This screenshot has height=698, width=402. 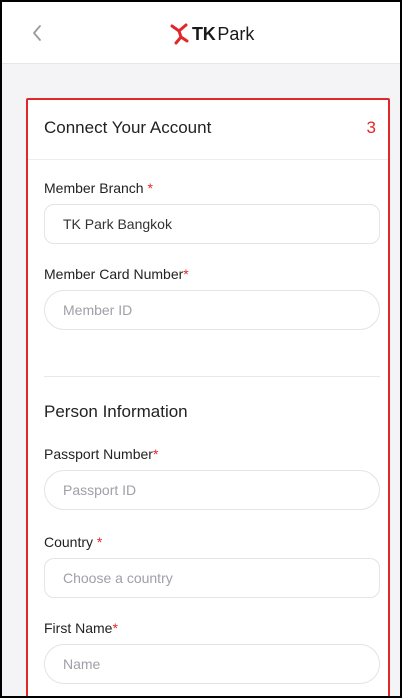 What do you see at coordinates (371, 127) in the screenshot?
I see `step-number: 3` at bounding box center [371, 127].